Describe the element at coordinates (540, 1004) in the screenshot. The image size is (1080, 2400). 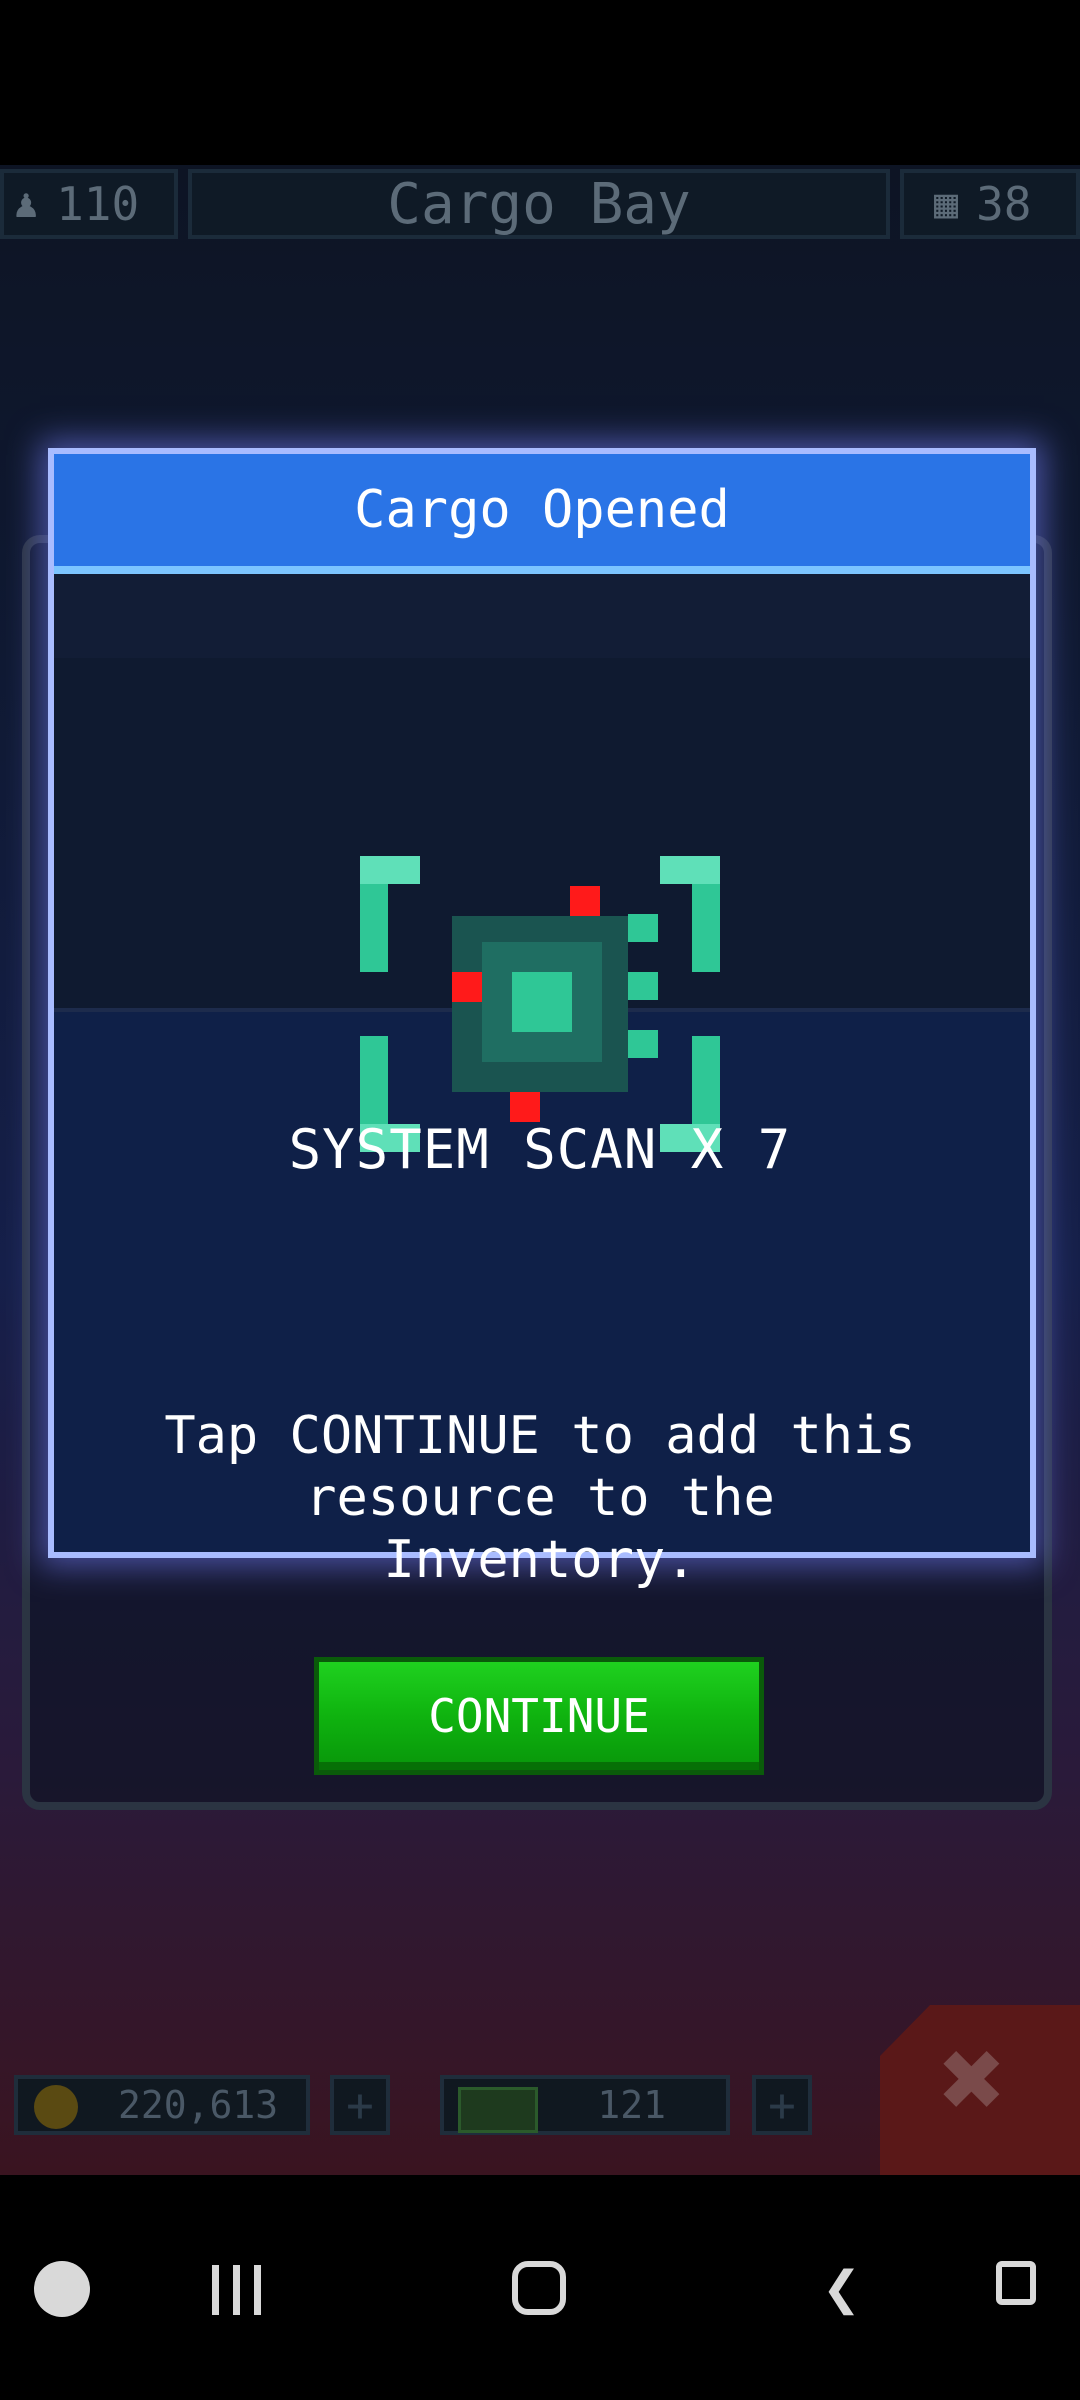
I see `system-scan-chip-icon` at that location.